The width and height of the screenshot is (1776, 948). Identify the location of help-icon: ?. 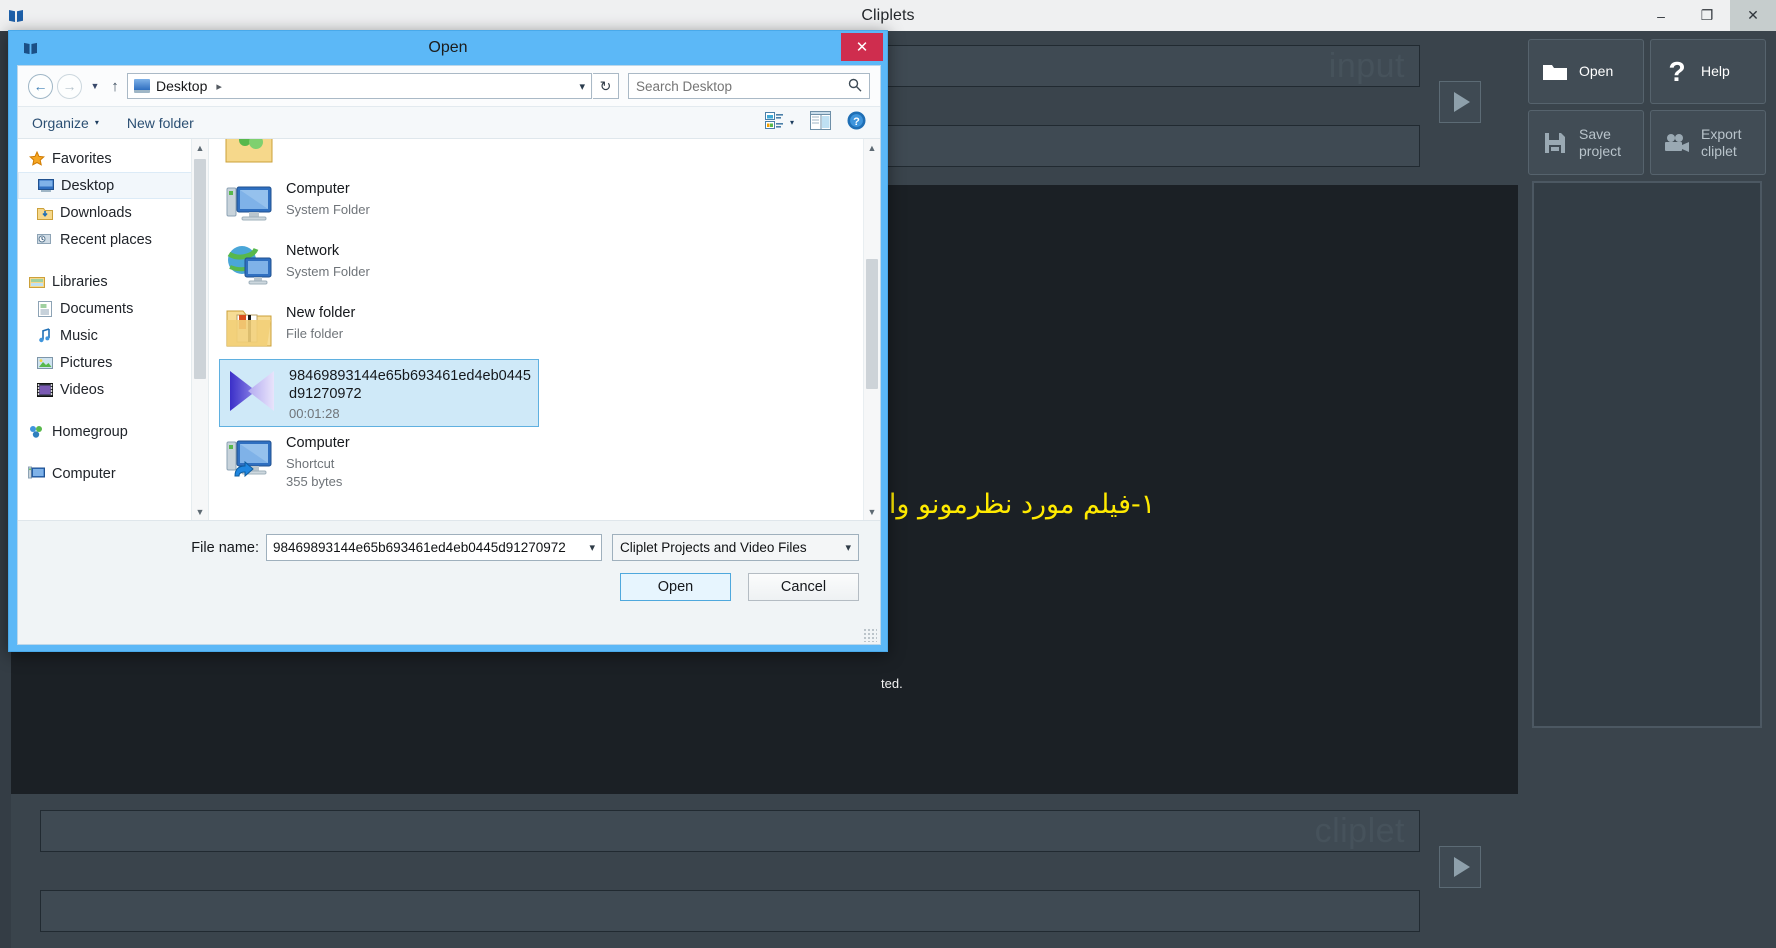
(856, 123).